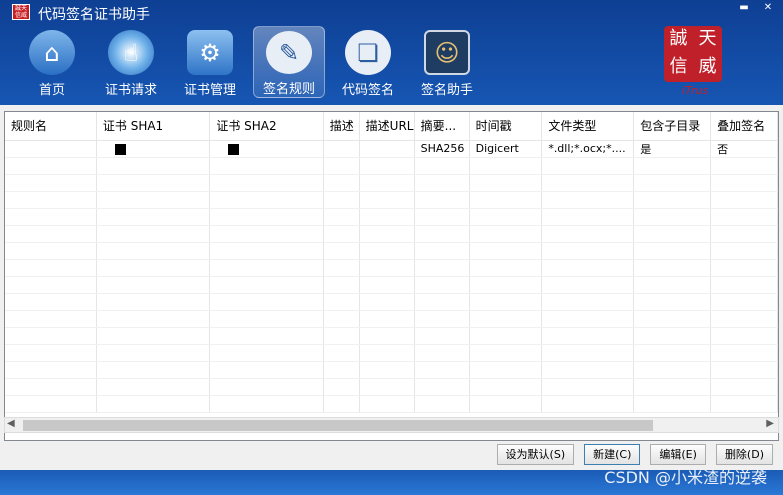 Image resolution: width=783 pixels, height=495 pixels. I want to click on table-row: SHA256 Digicert *.dll;*.ocx;*.... 是 否, so click(391, 149).